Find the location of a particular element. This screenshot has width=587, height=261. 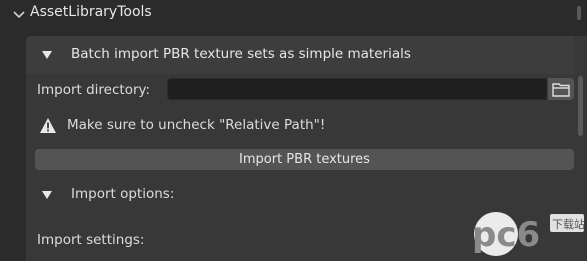

browse-folder-button is located at coordinates (561, 89).